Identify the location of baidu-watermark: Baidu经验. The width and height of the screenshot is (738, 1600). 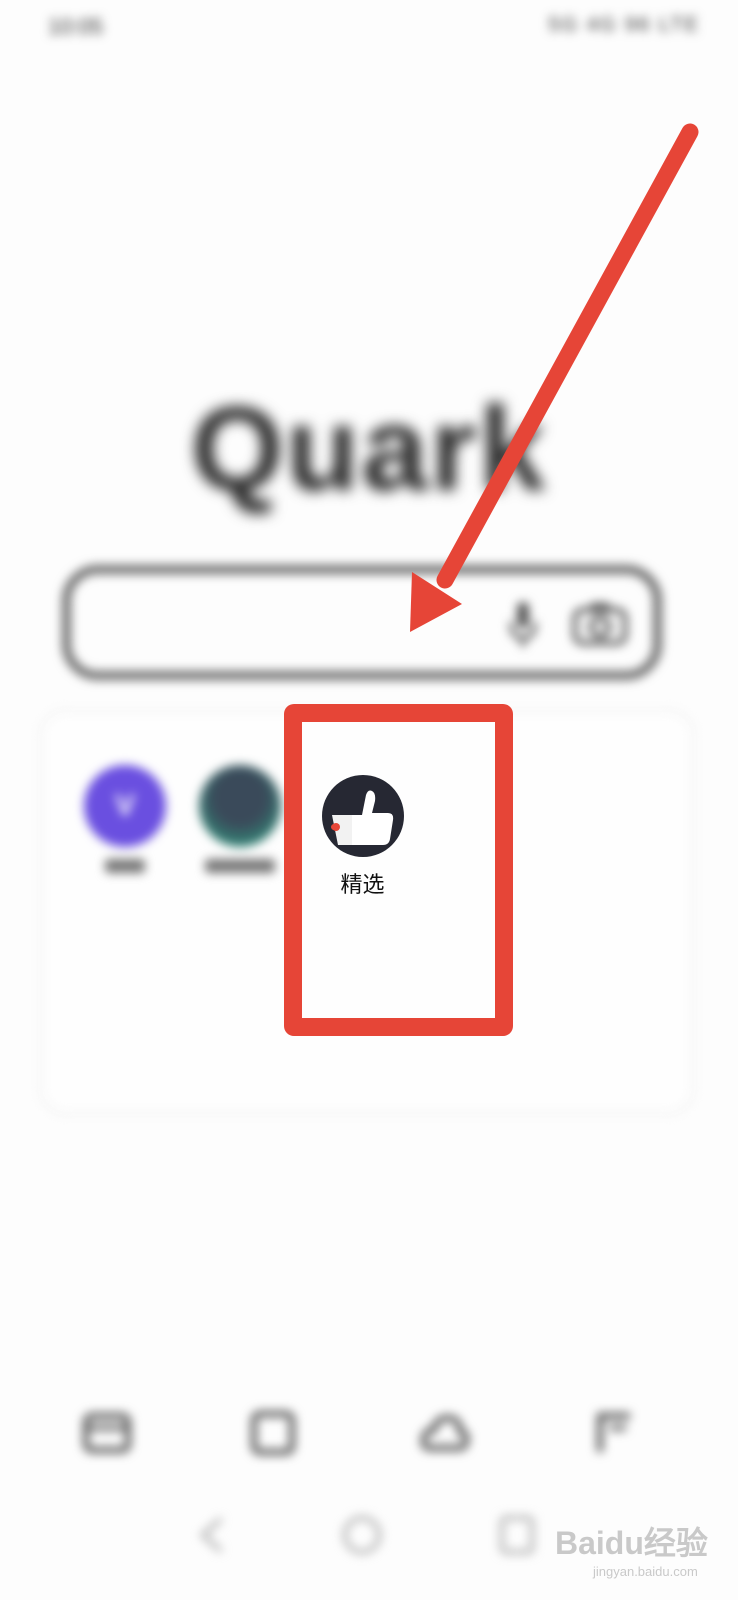
(631, 1543).